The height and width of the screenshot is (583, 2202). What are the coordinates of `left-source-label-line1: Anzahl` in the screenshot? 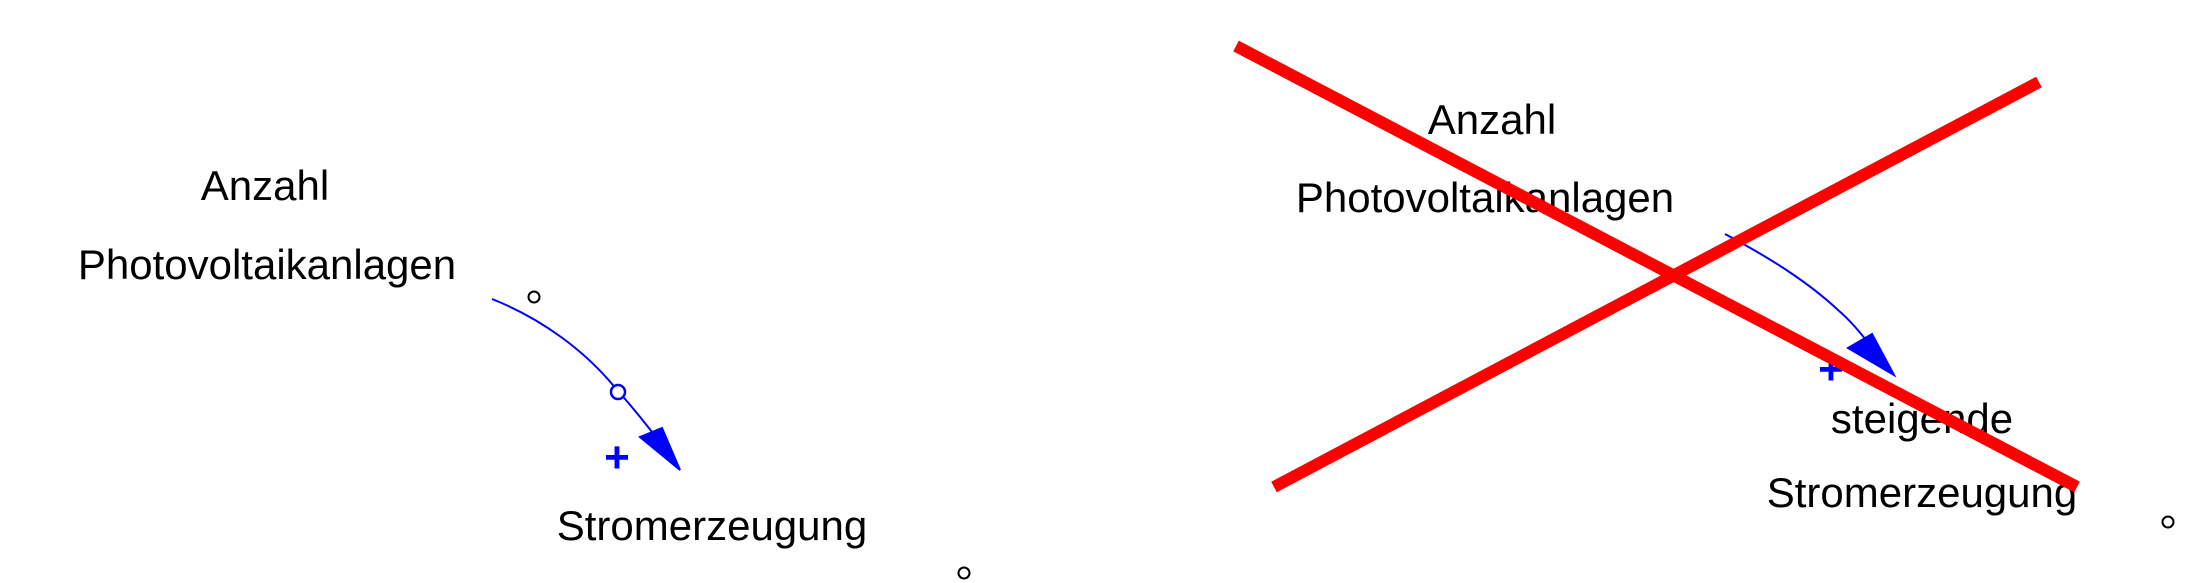 It's located at (265, 185).